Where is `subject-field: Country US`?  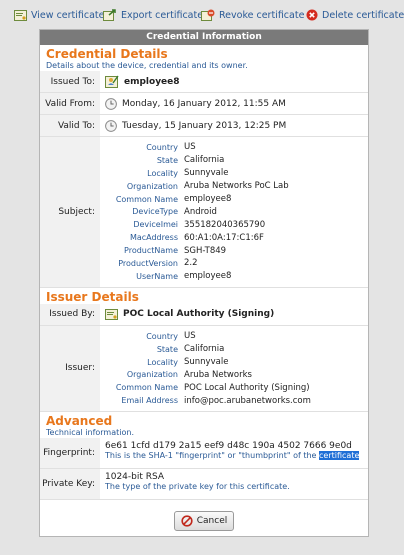 subject-field: Country US is located at coordinates (234, 147).